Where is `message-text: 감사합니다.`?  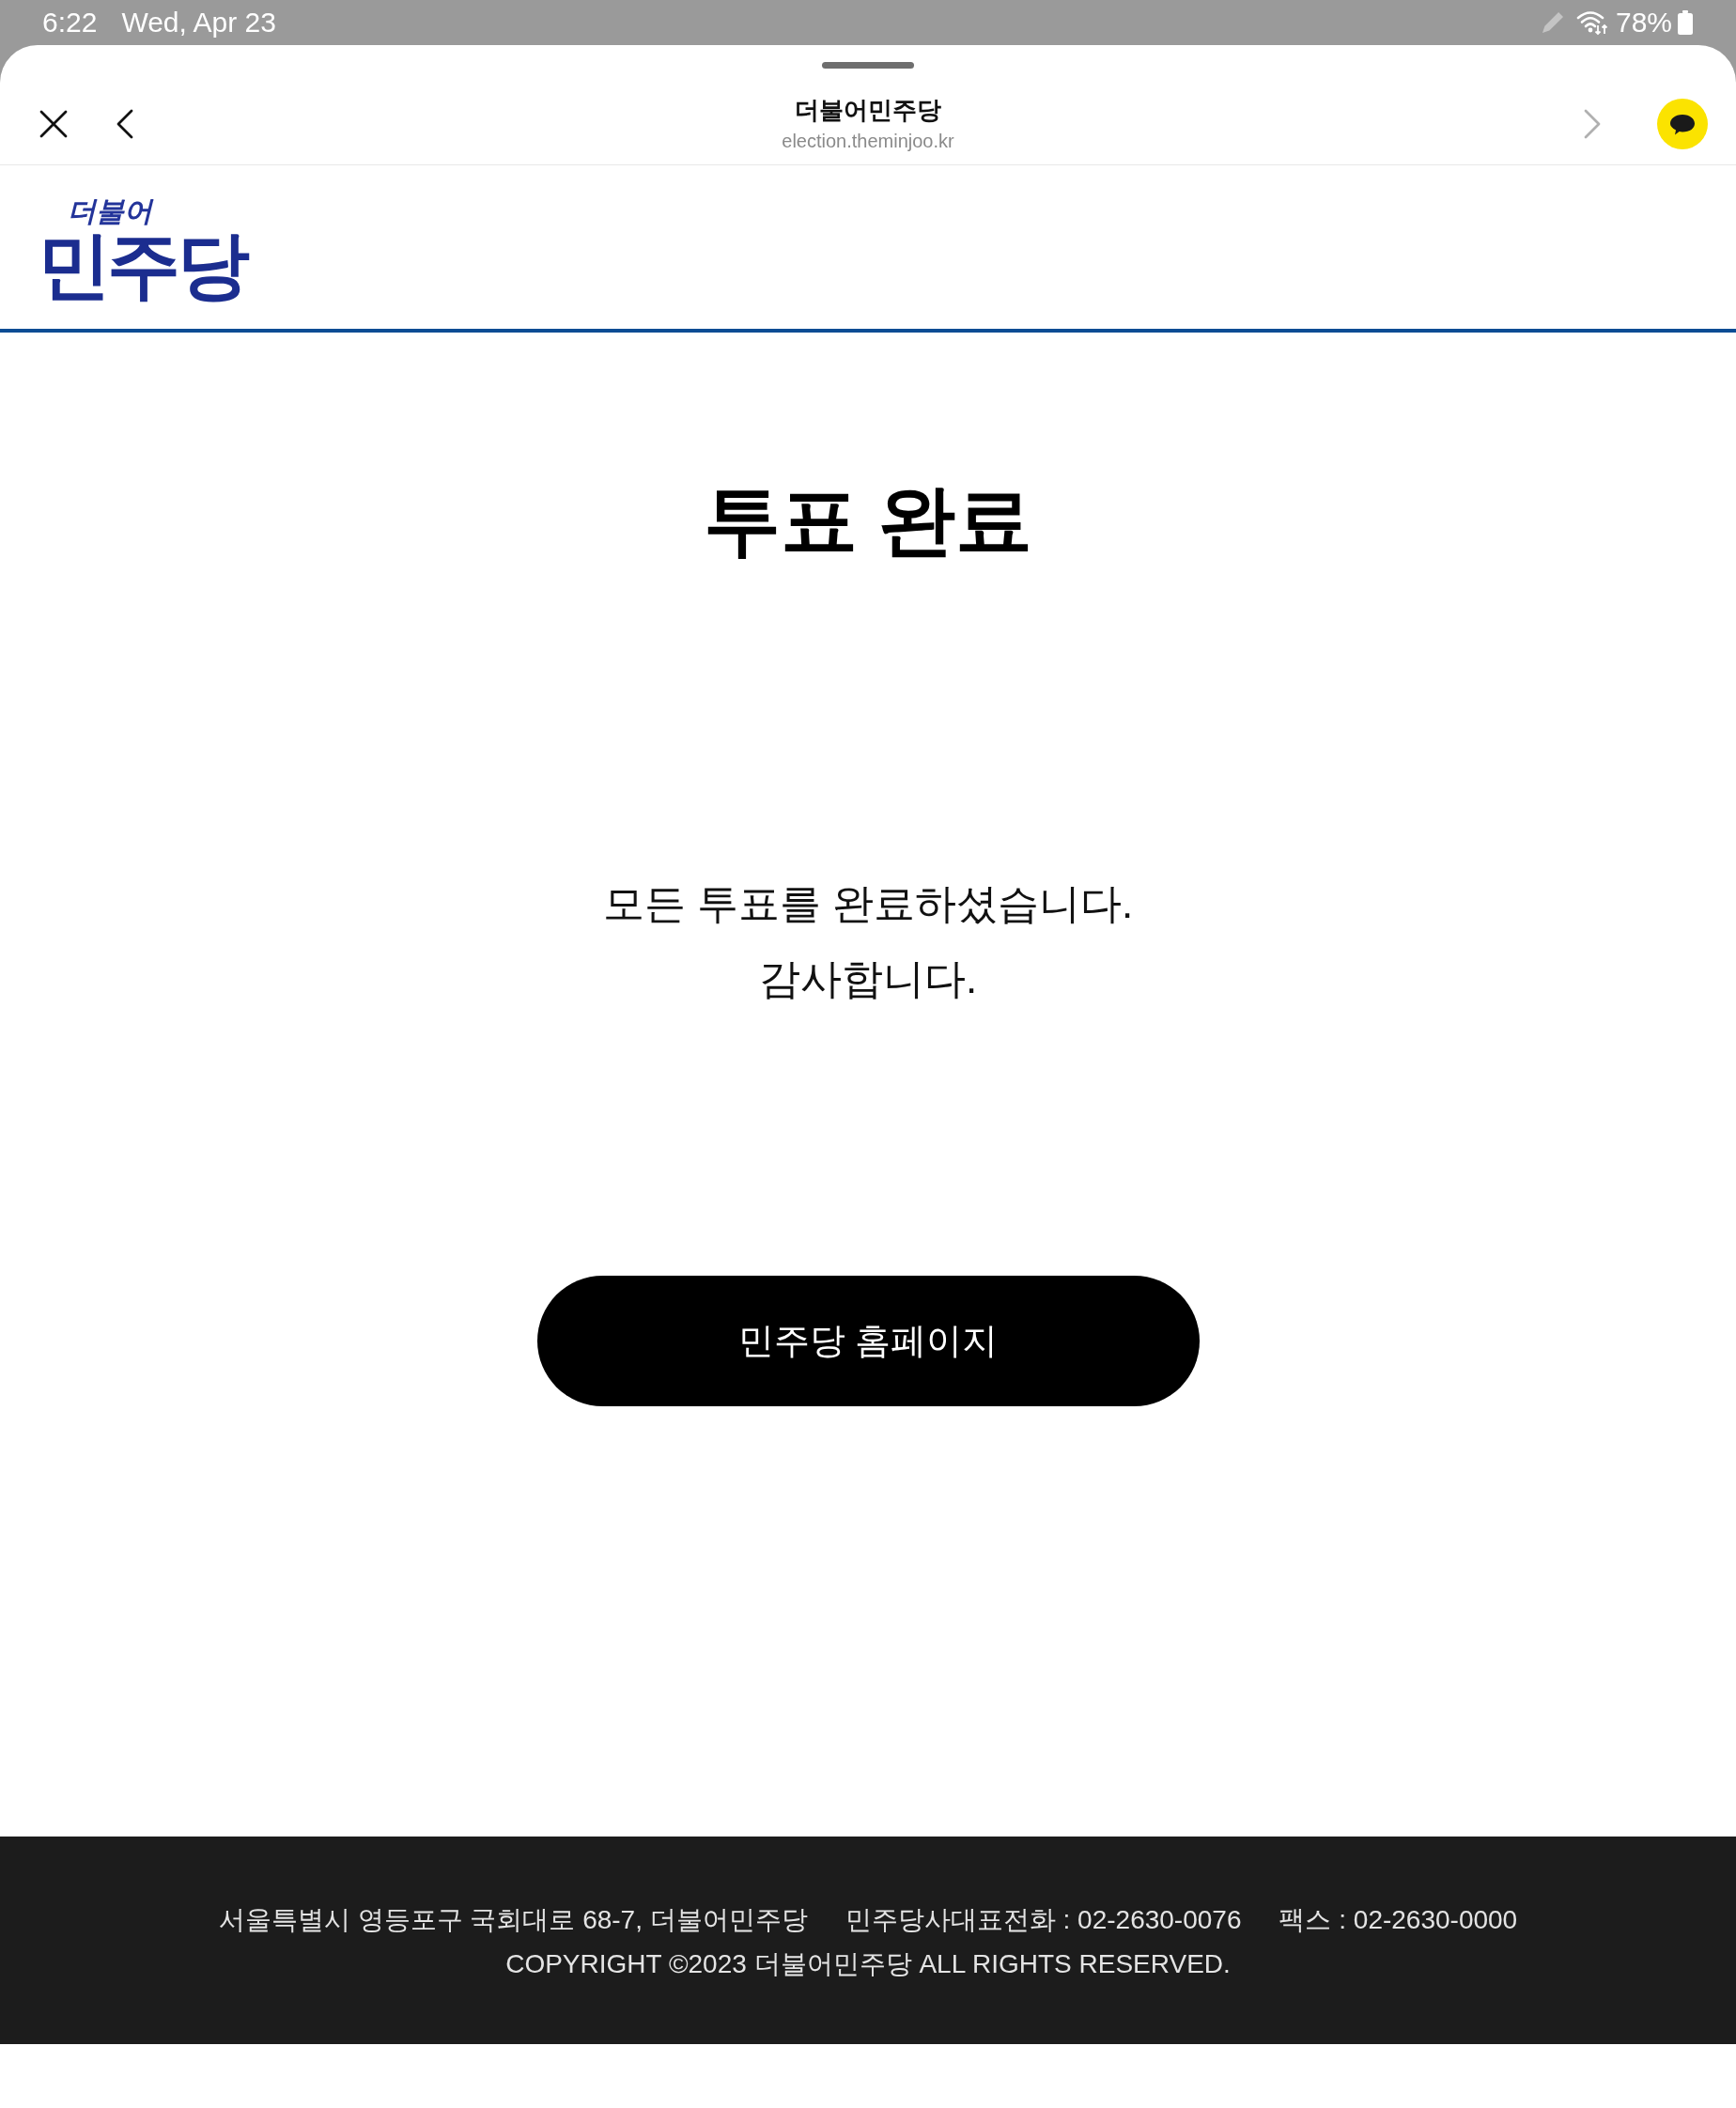
message-text: 감사합니다. is located at coordinates (868, 978).